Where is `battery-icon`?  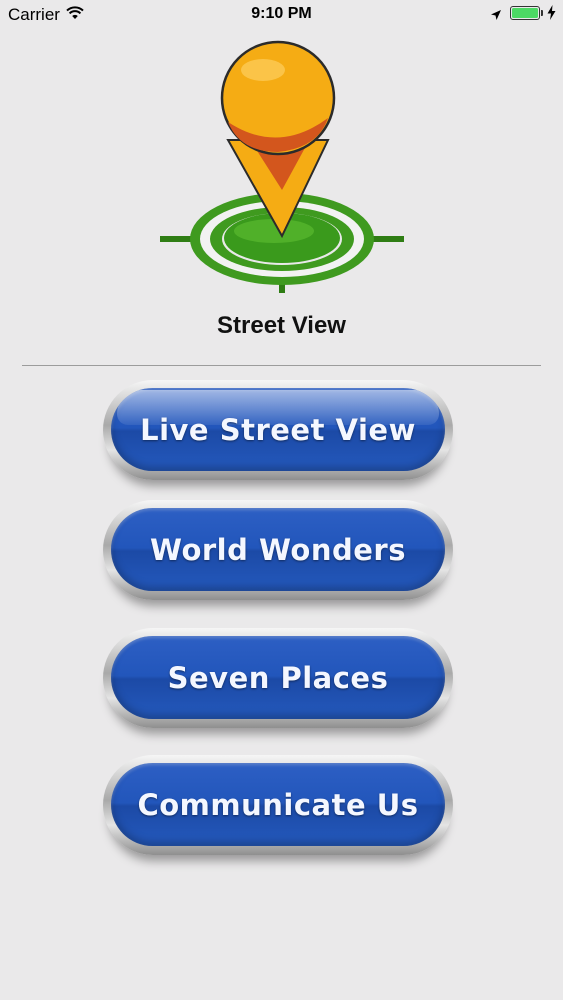 battery-icon is located at coordinates (525, 13).